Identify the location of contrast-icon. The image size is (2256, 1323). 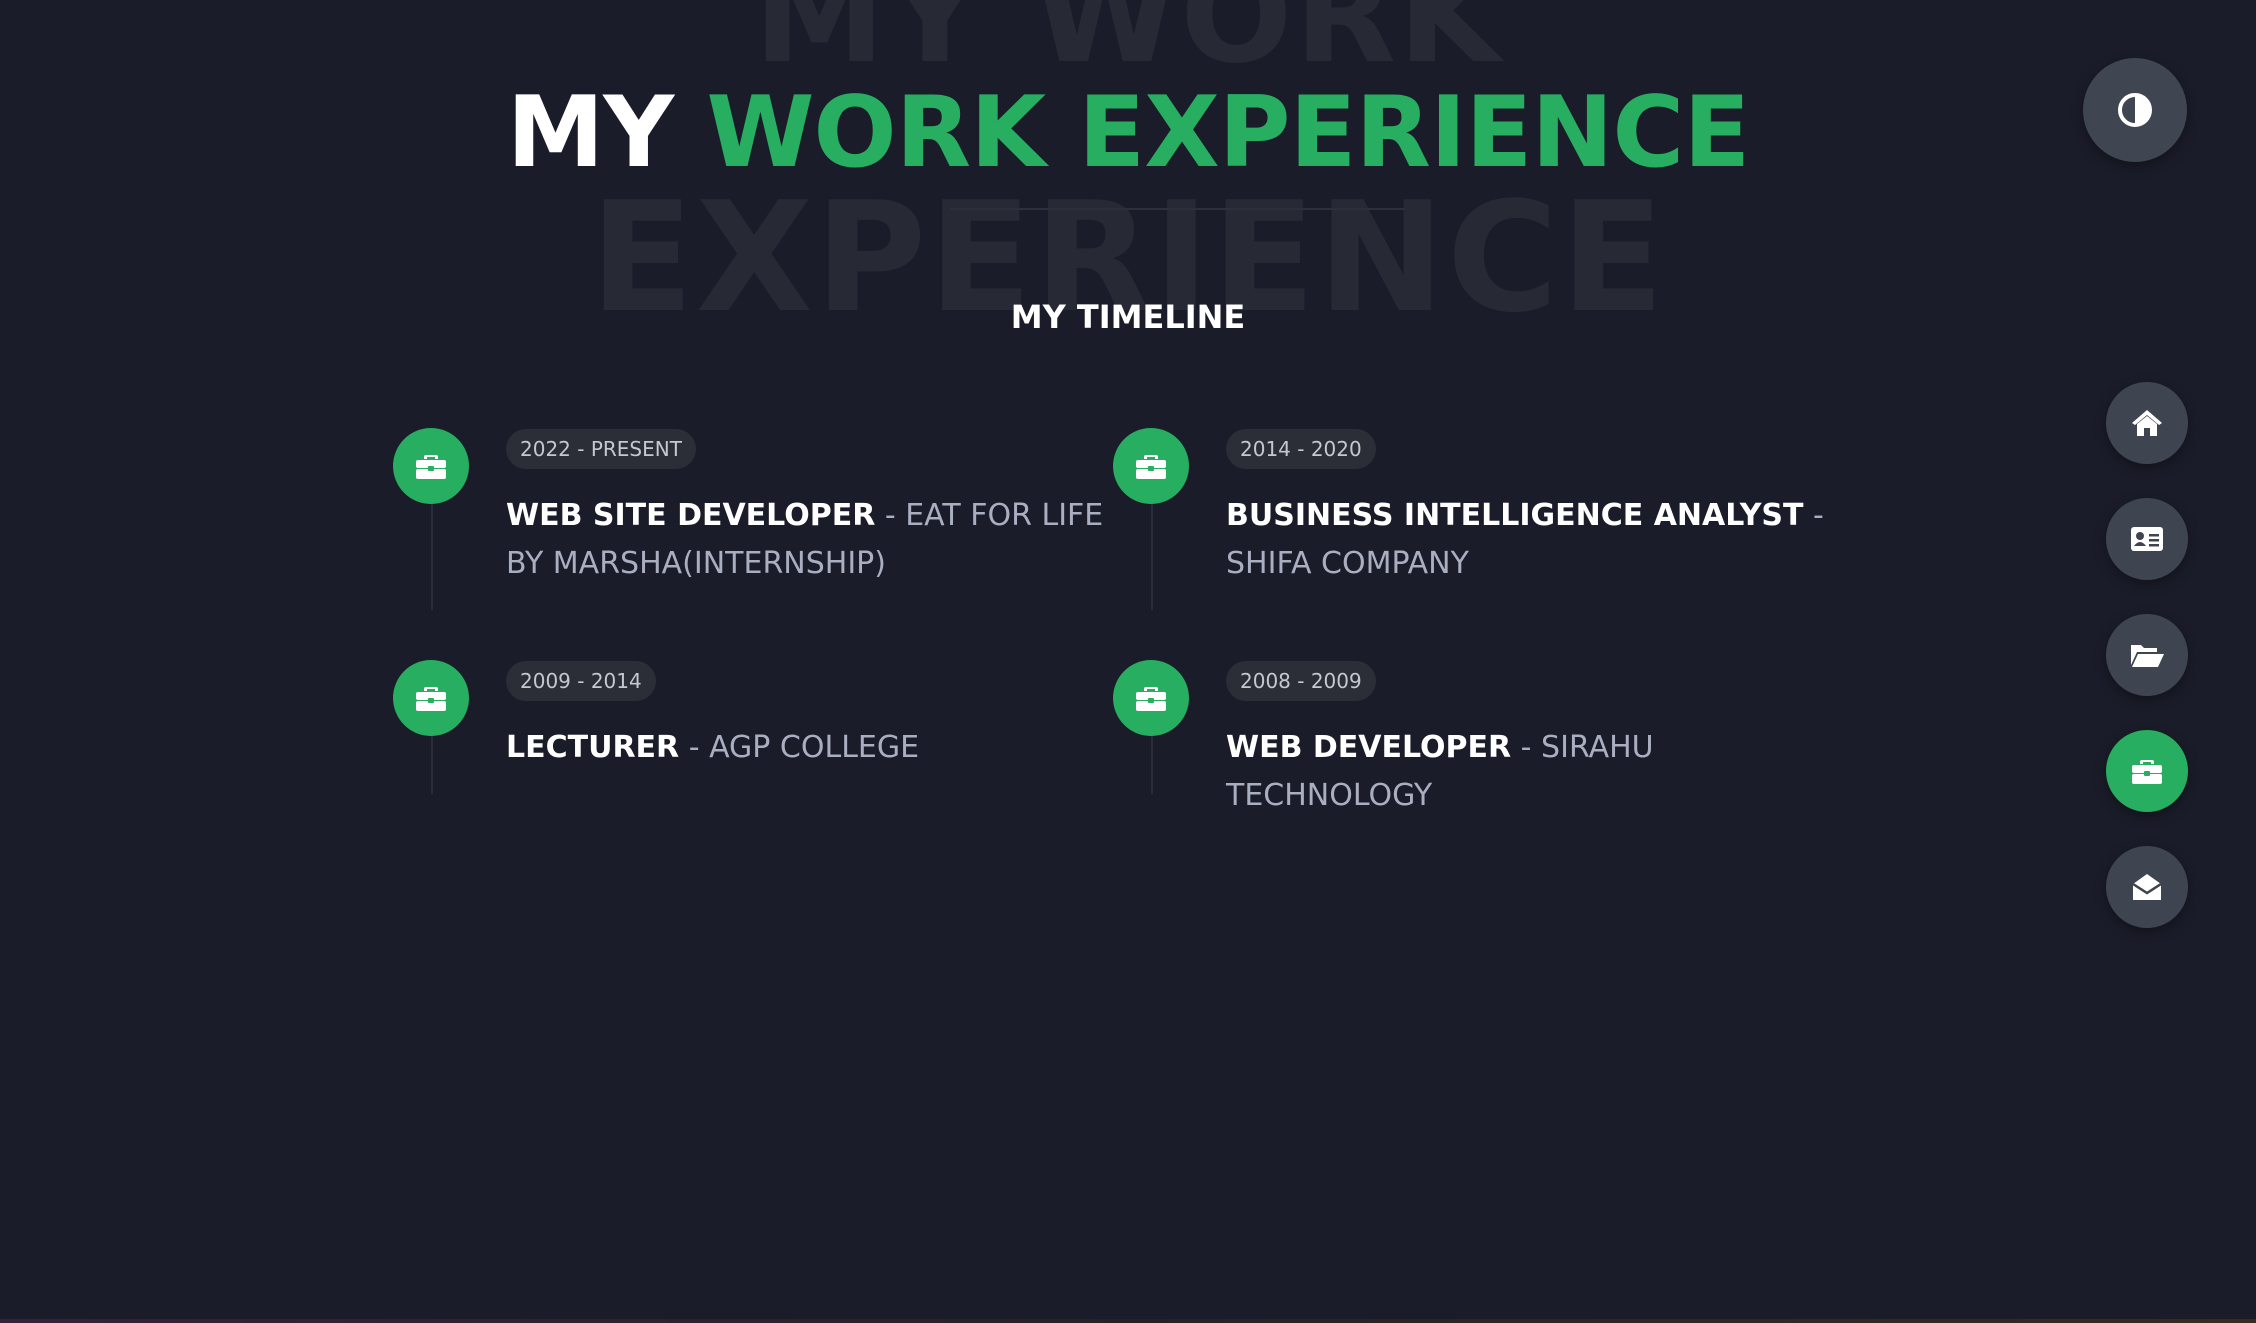
(2135, 110).